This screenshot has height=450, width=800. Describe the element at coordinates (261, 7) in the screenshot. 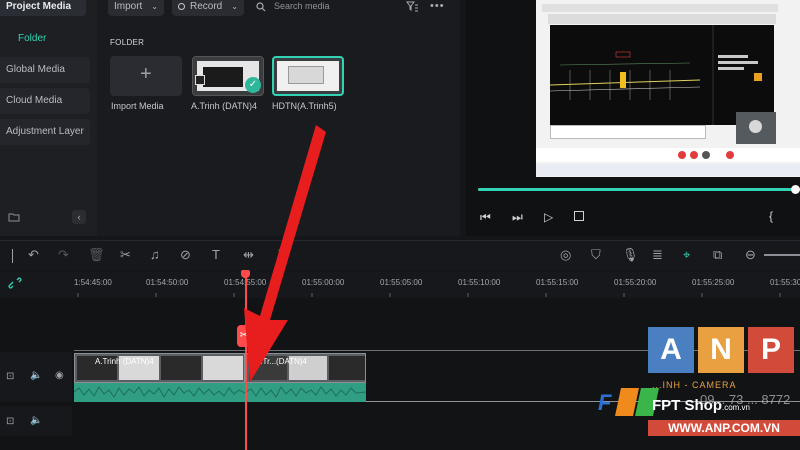

I see `search-icon` at that location.